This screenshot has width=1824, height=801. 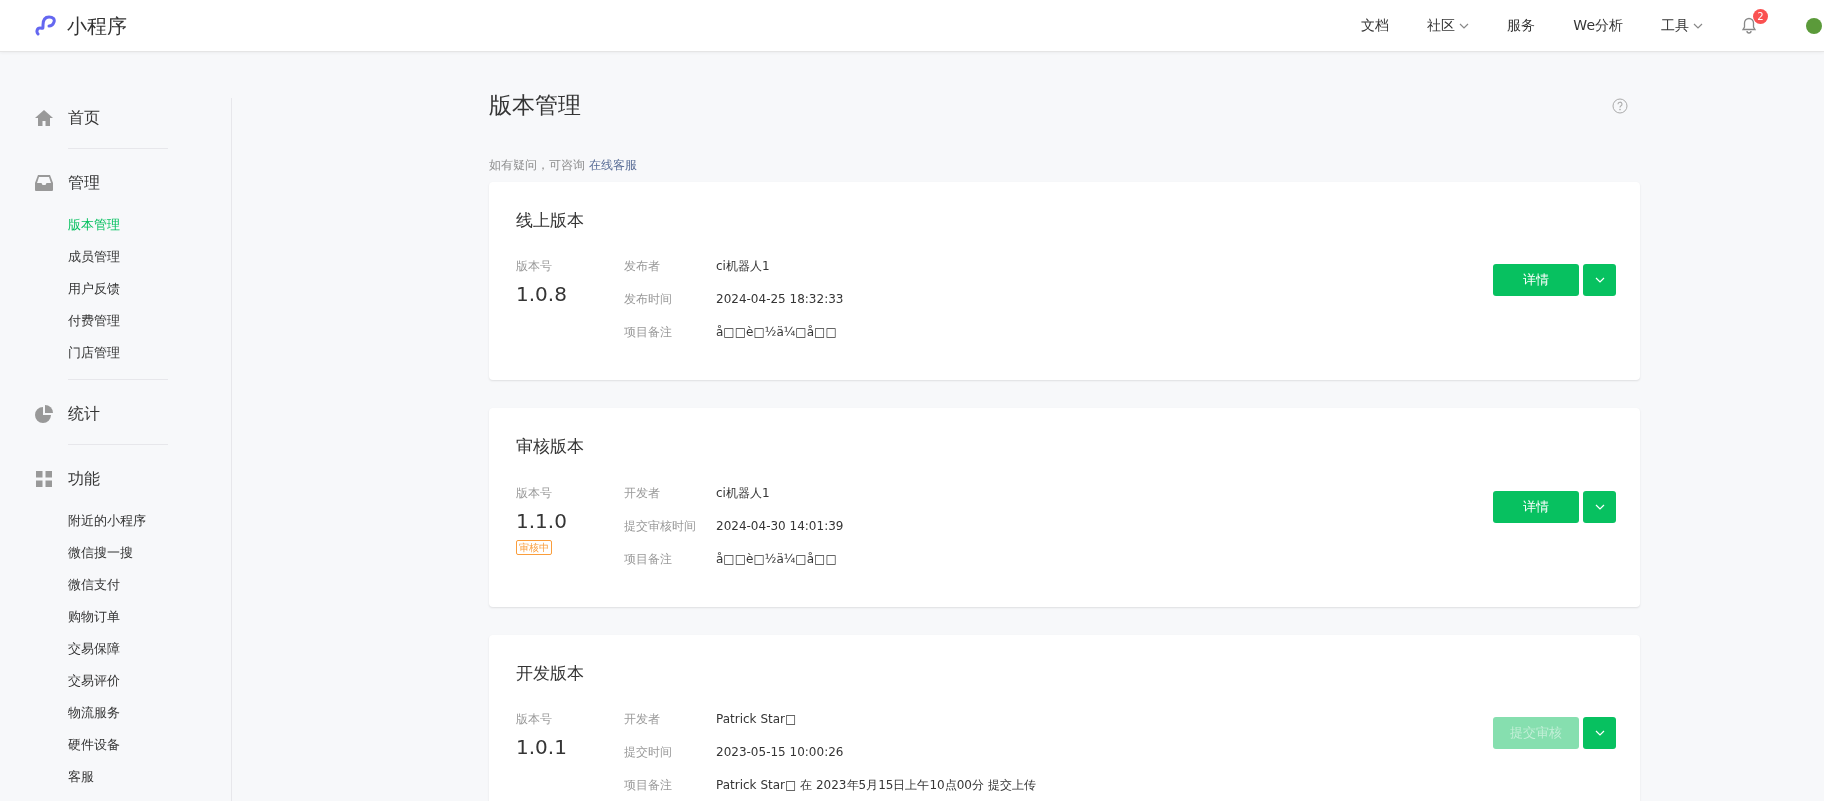 I want to click on field-value: 2024-04-25 18:32:33, so click(x=780, y=300).